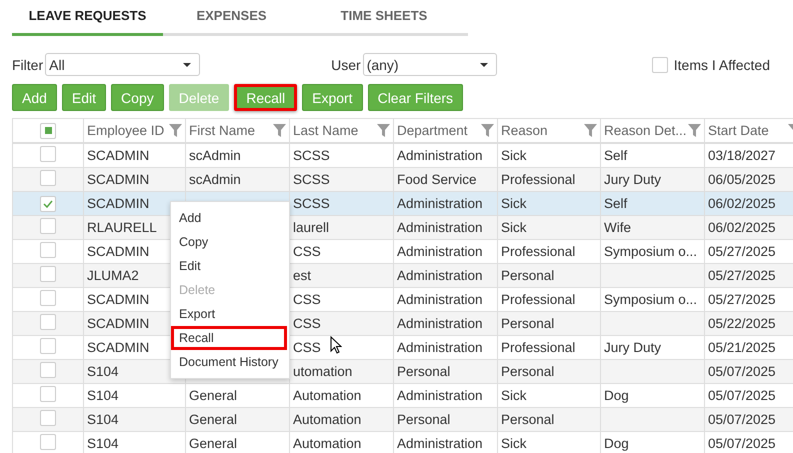  What do you see at coordinates (48, 130) in the screenshot?
I see `select-all-checkbox` at bounding box center [48, 130].